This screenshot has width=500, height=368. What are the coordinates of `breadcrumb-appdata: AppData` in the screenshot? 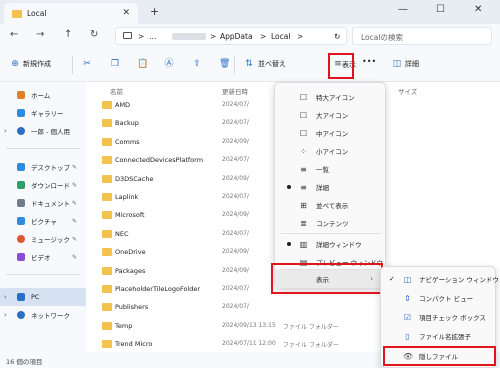 It's located at (236, 36).